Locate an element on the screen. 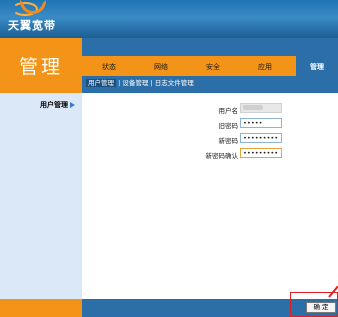 This screenshot has width=338, height=317. nav-item-network: 网络 is located at coordinates (161, 67).